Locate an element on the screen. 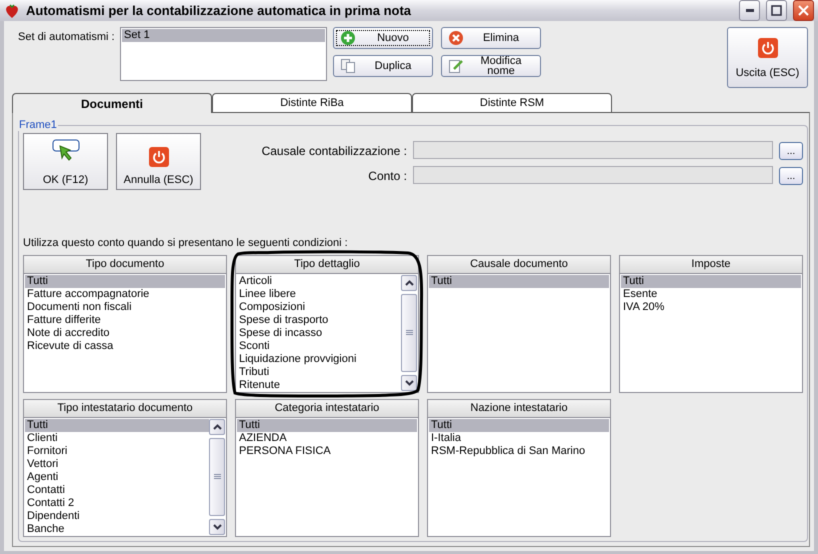 This screenshot has width=818, height=554. list-header: Tipo documento is located at coordinates (125, 264).